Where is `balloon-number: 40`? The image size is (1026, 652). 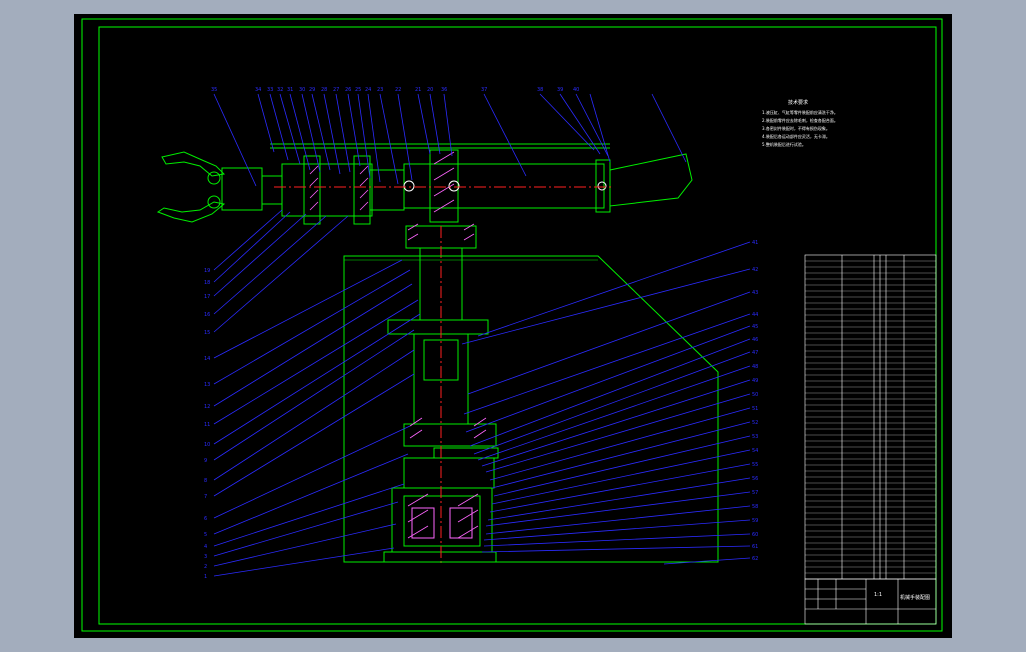 balloon-number: 40 is located at coordinates (576, 90).